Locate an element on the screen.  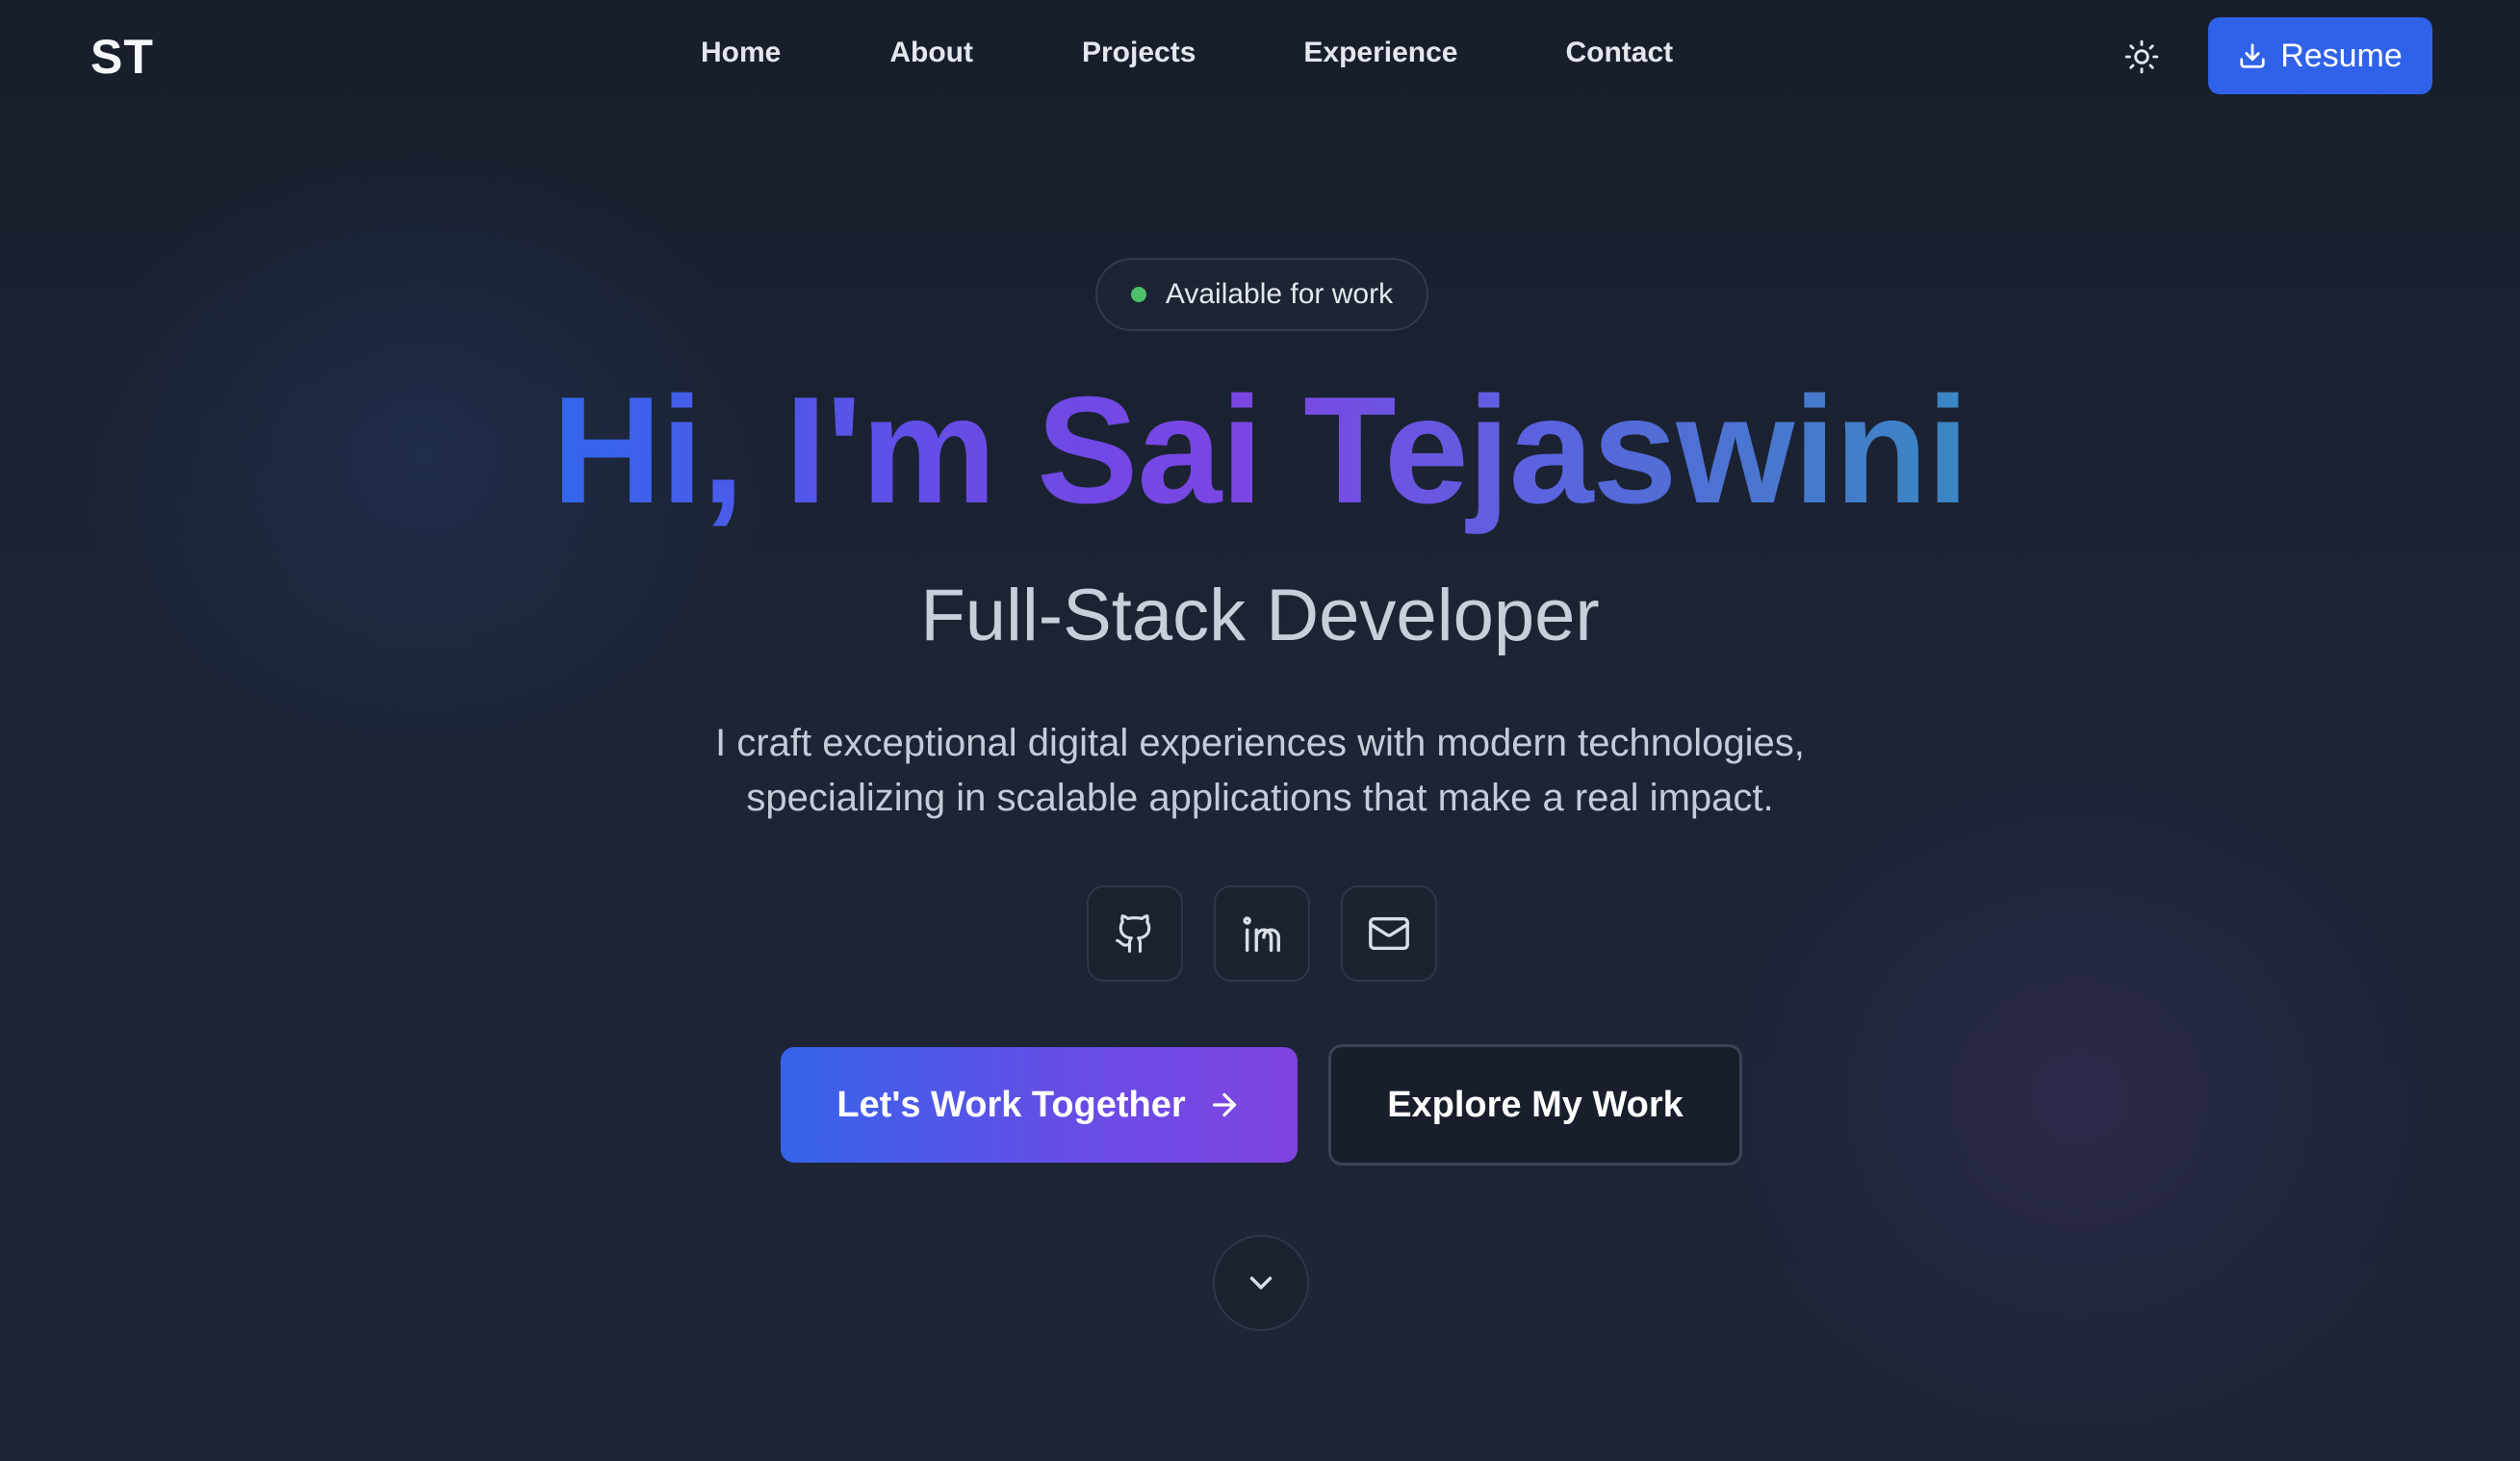
linkedin-link is located at coordinates (1262, 933).